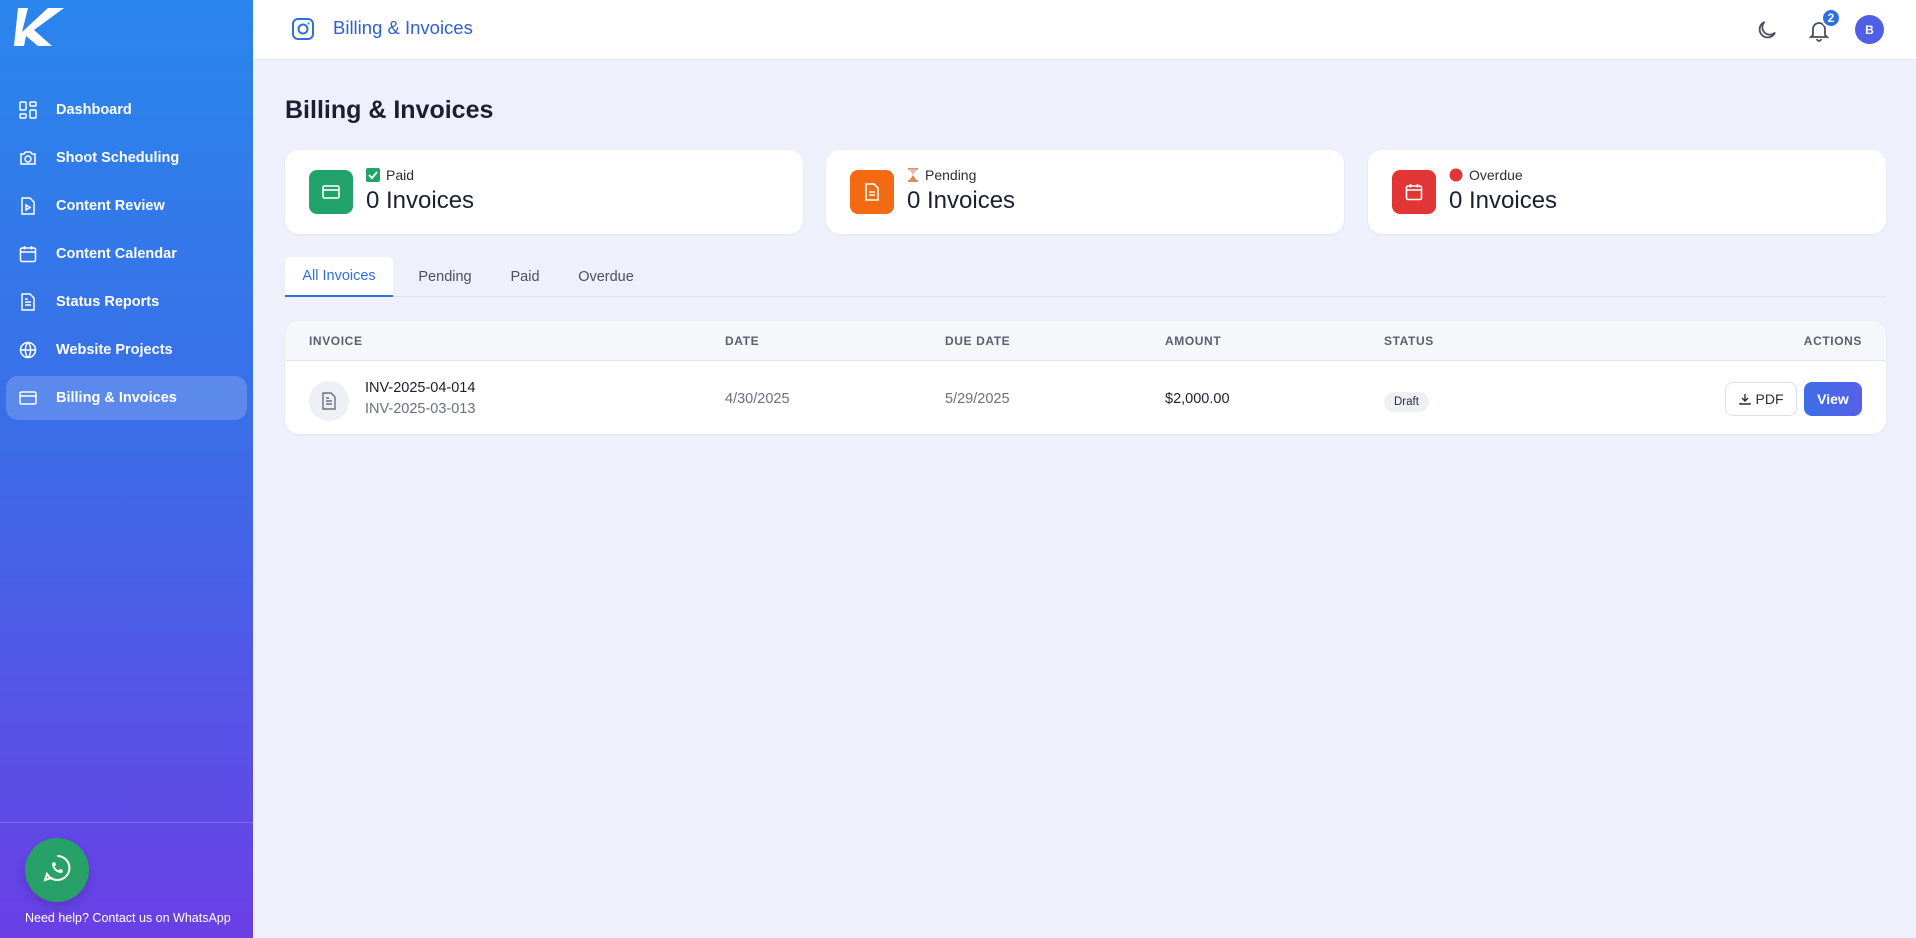  What do you see at coordinates (420, 200) in the screenshot?
I see `paid-card-value: 0 Invoices` at bounding box center [420, 200].